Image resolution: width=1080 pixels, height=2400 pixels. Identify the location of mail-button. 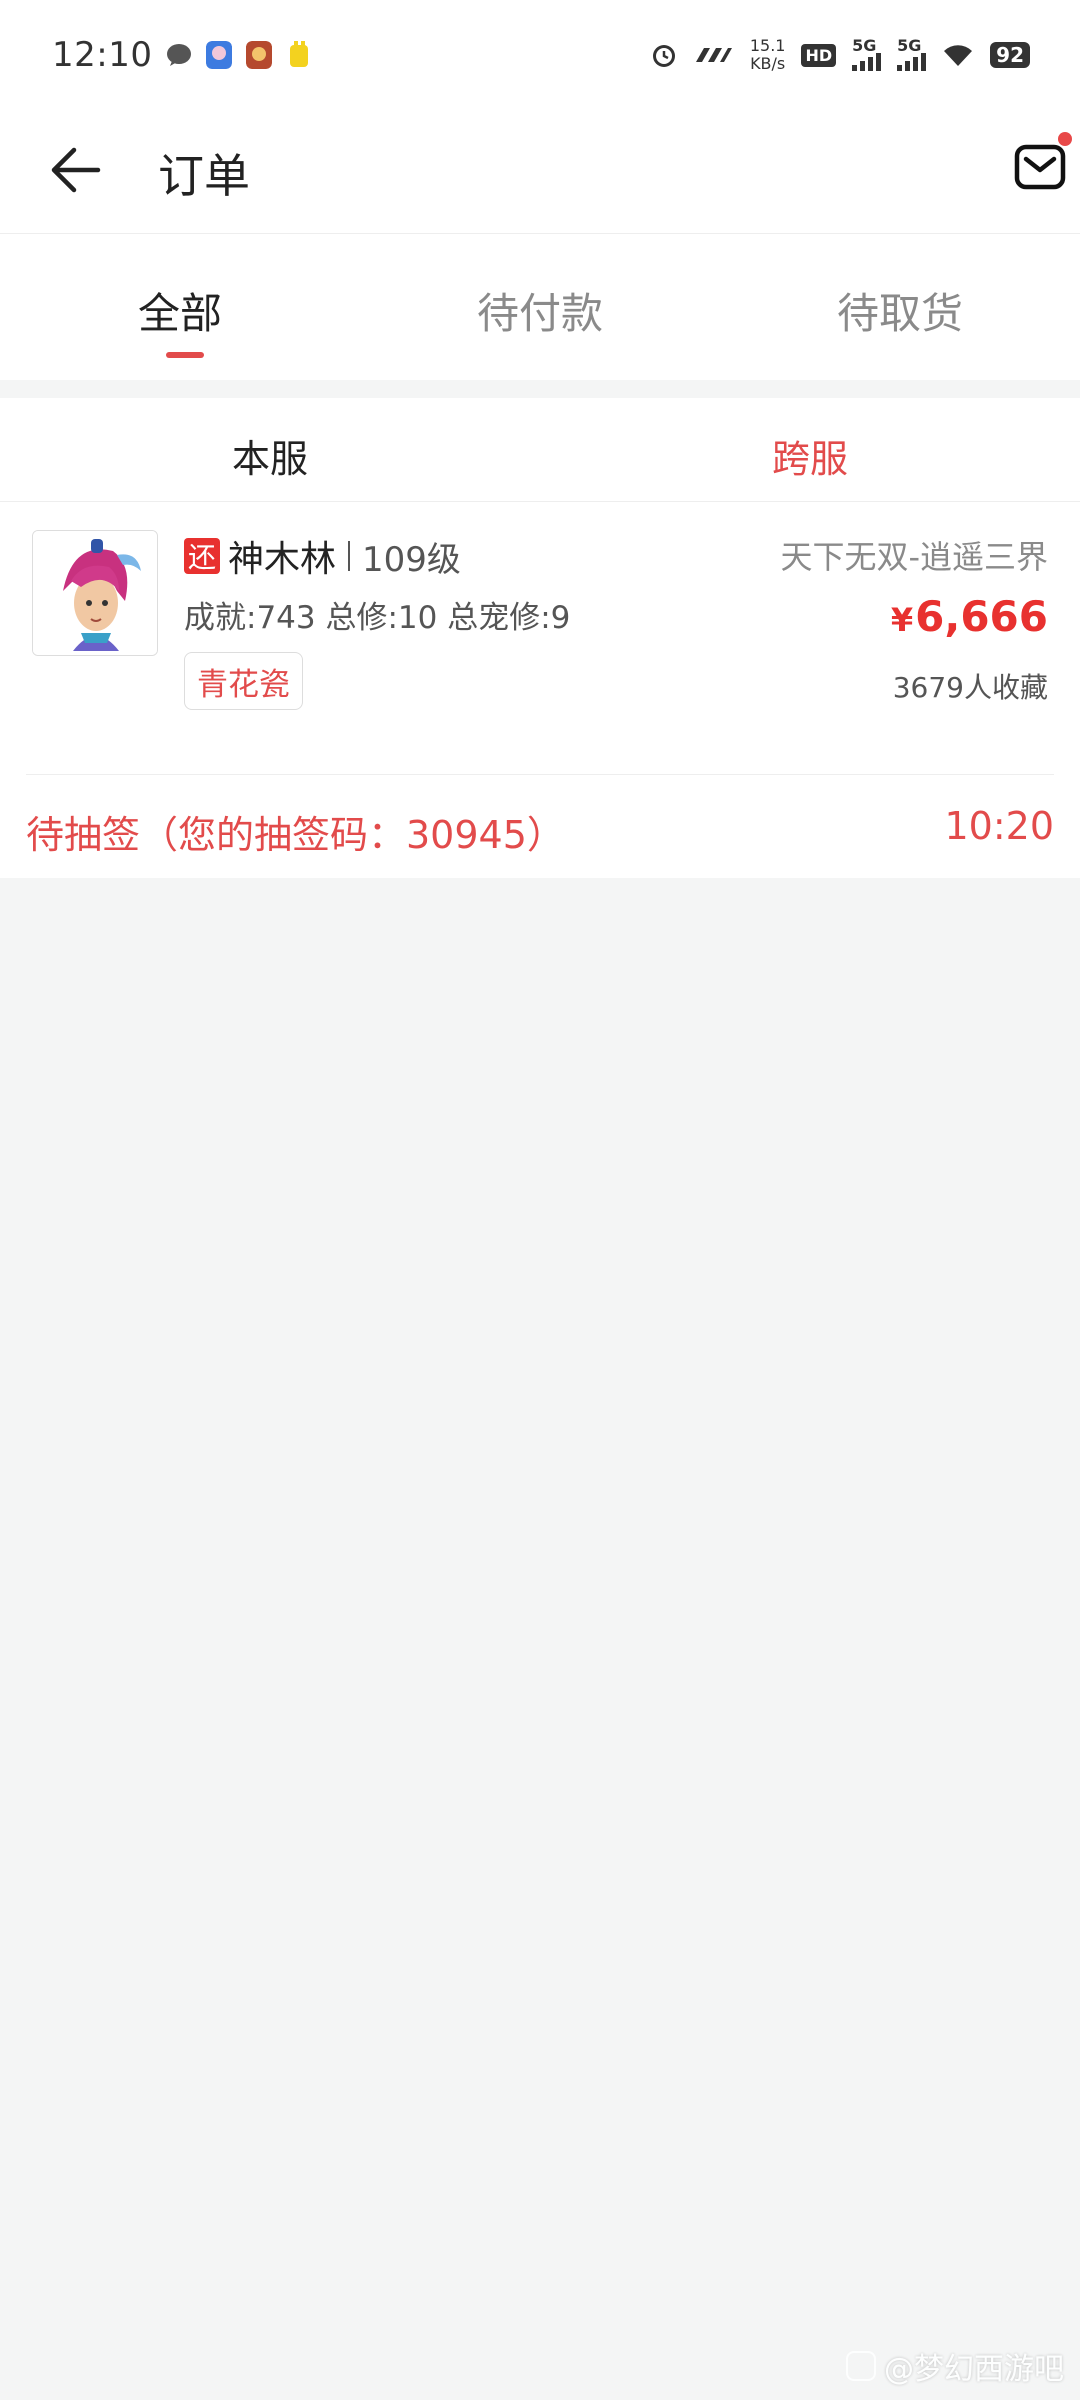
(1042, 162).